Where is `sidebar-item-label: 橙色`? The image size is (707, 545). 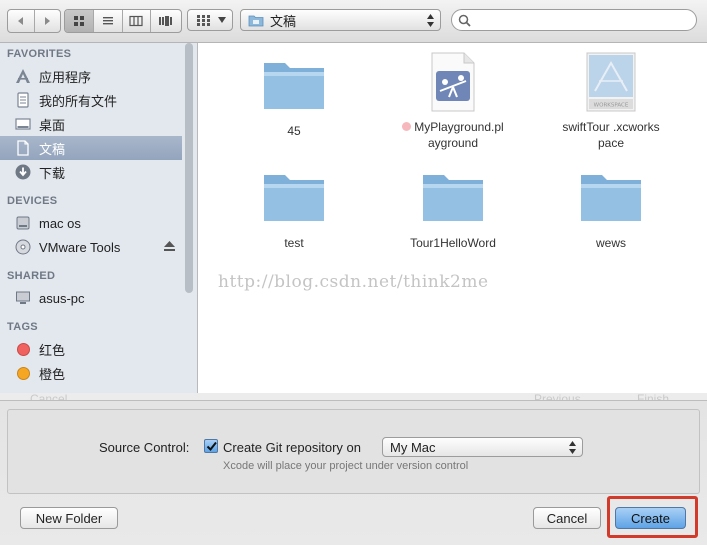
sidebar-item-label: 橙色 is located at coordinates (52, 374).